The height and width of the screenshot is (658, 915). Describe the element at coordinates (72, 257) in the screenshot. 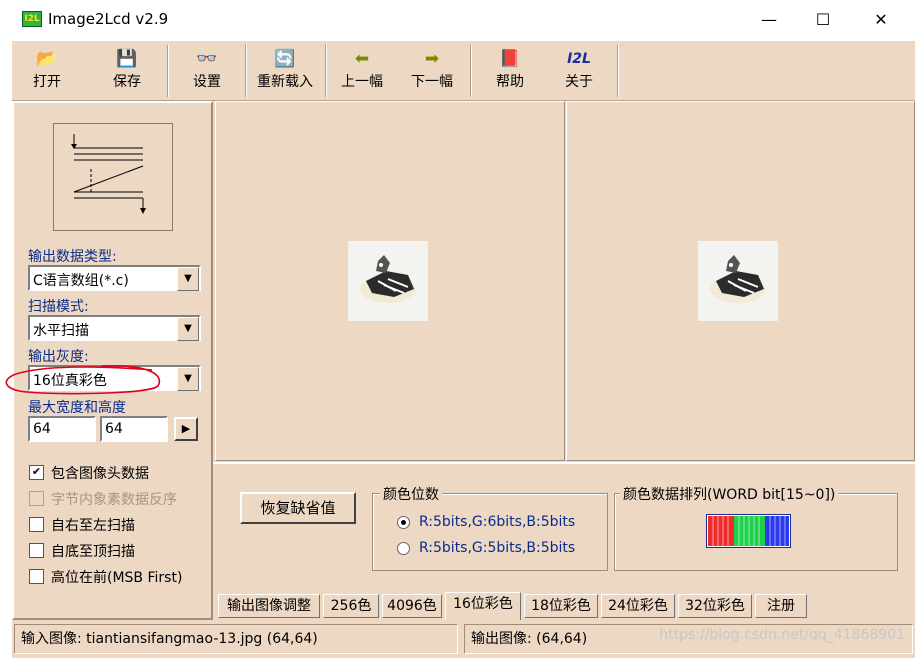

I see `output-type-label: 输出数据类型:` at that location.